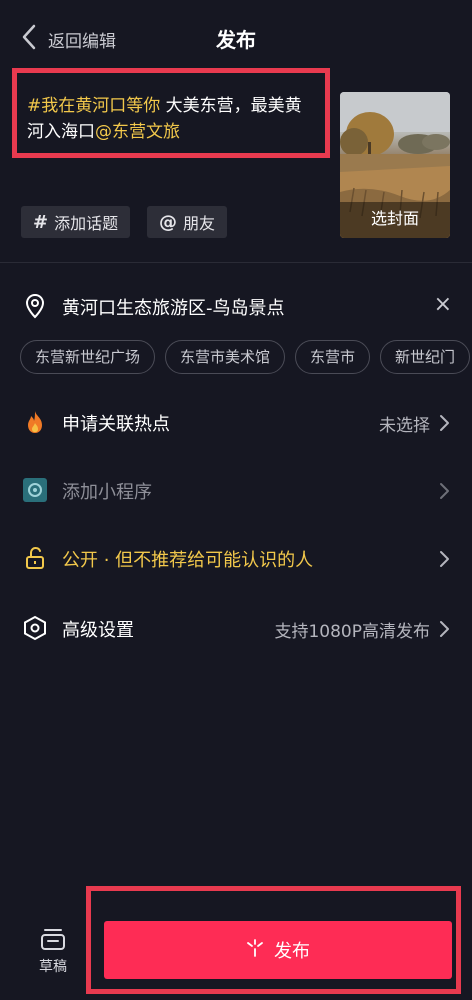 The image size is (472, 1000). Describe the element at coordinates (352, 632) in the screenshot. I see `advanced-settings-value: 支持1080P高清发布` at that location.